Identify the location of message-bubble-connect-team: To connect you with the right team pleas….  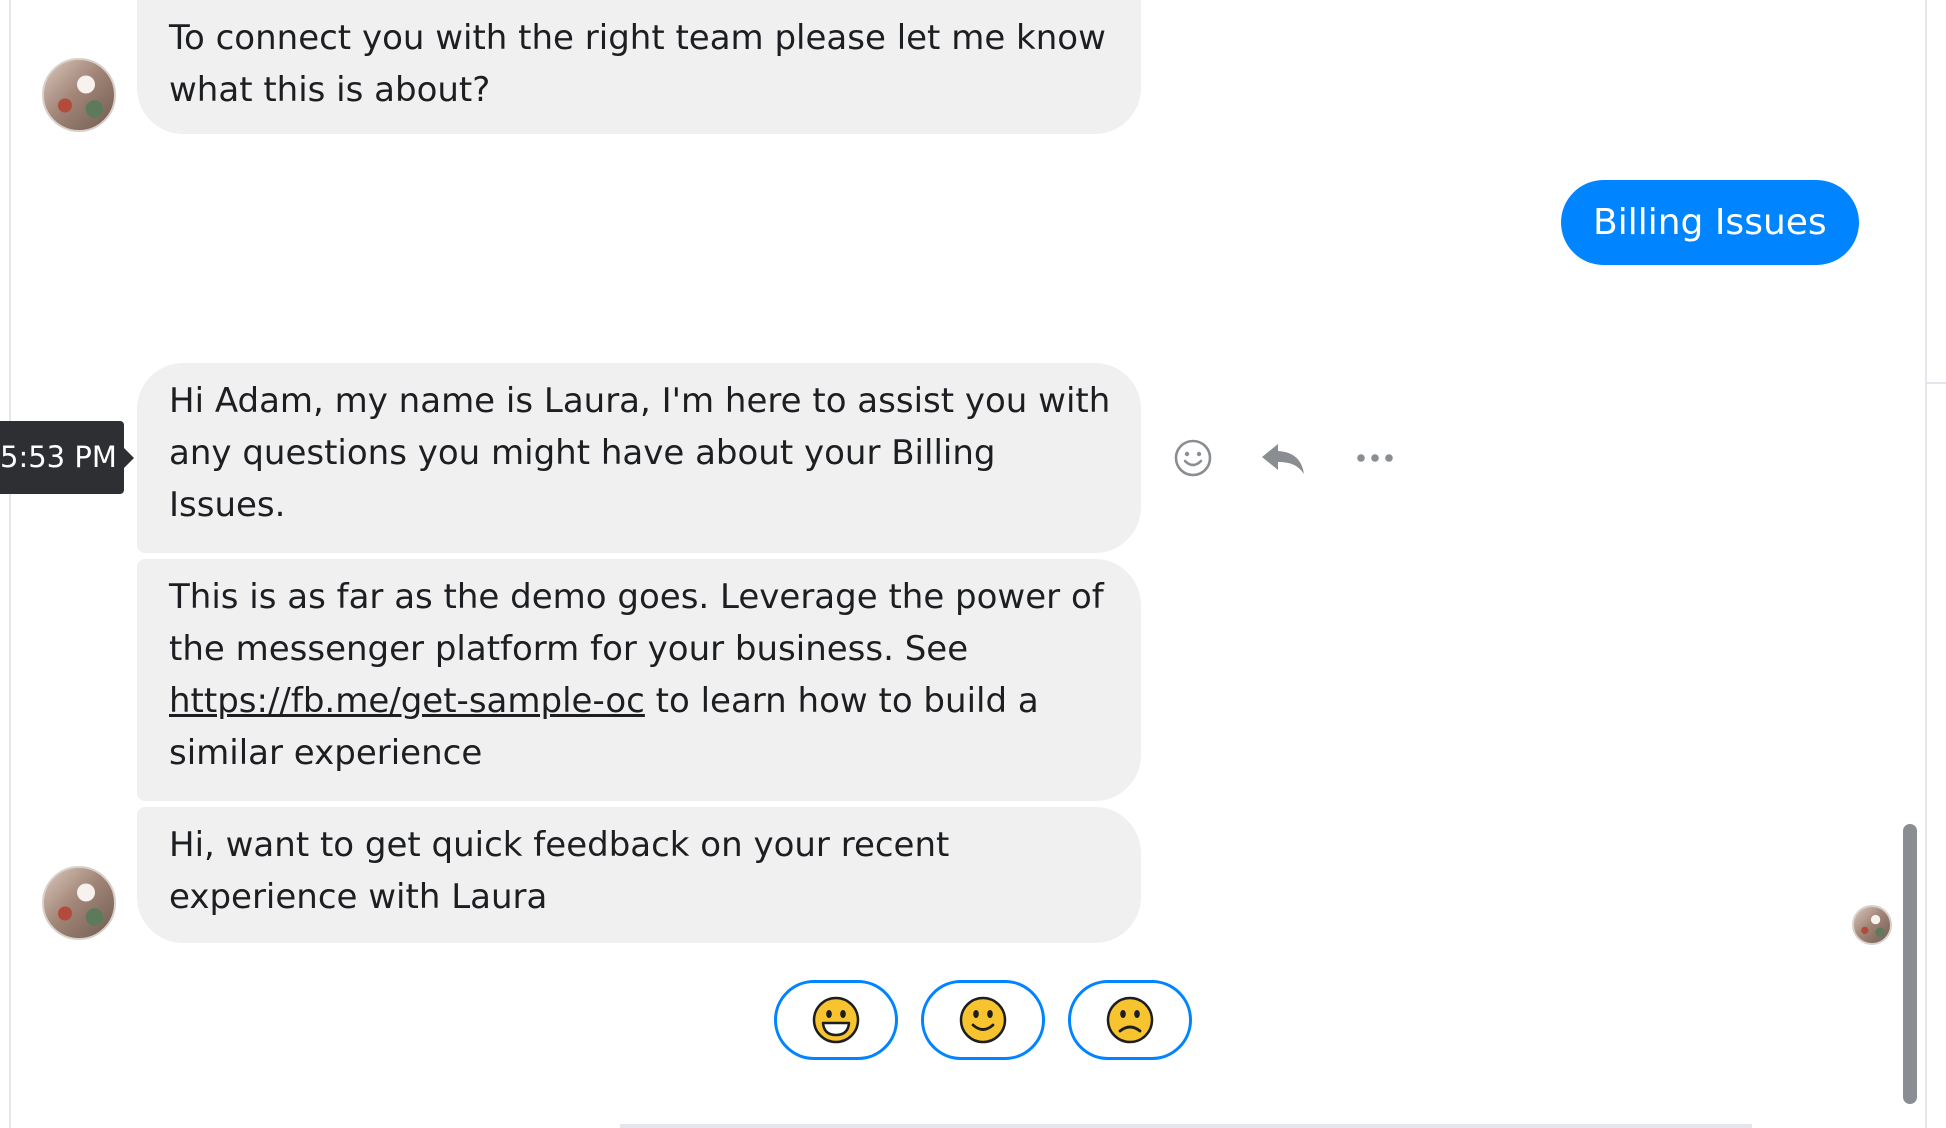
(639, 67).